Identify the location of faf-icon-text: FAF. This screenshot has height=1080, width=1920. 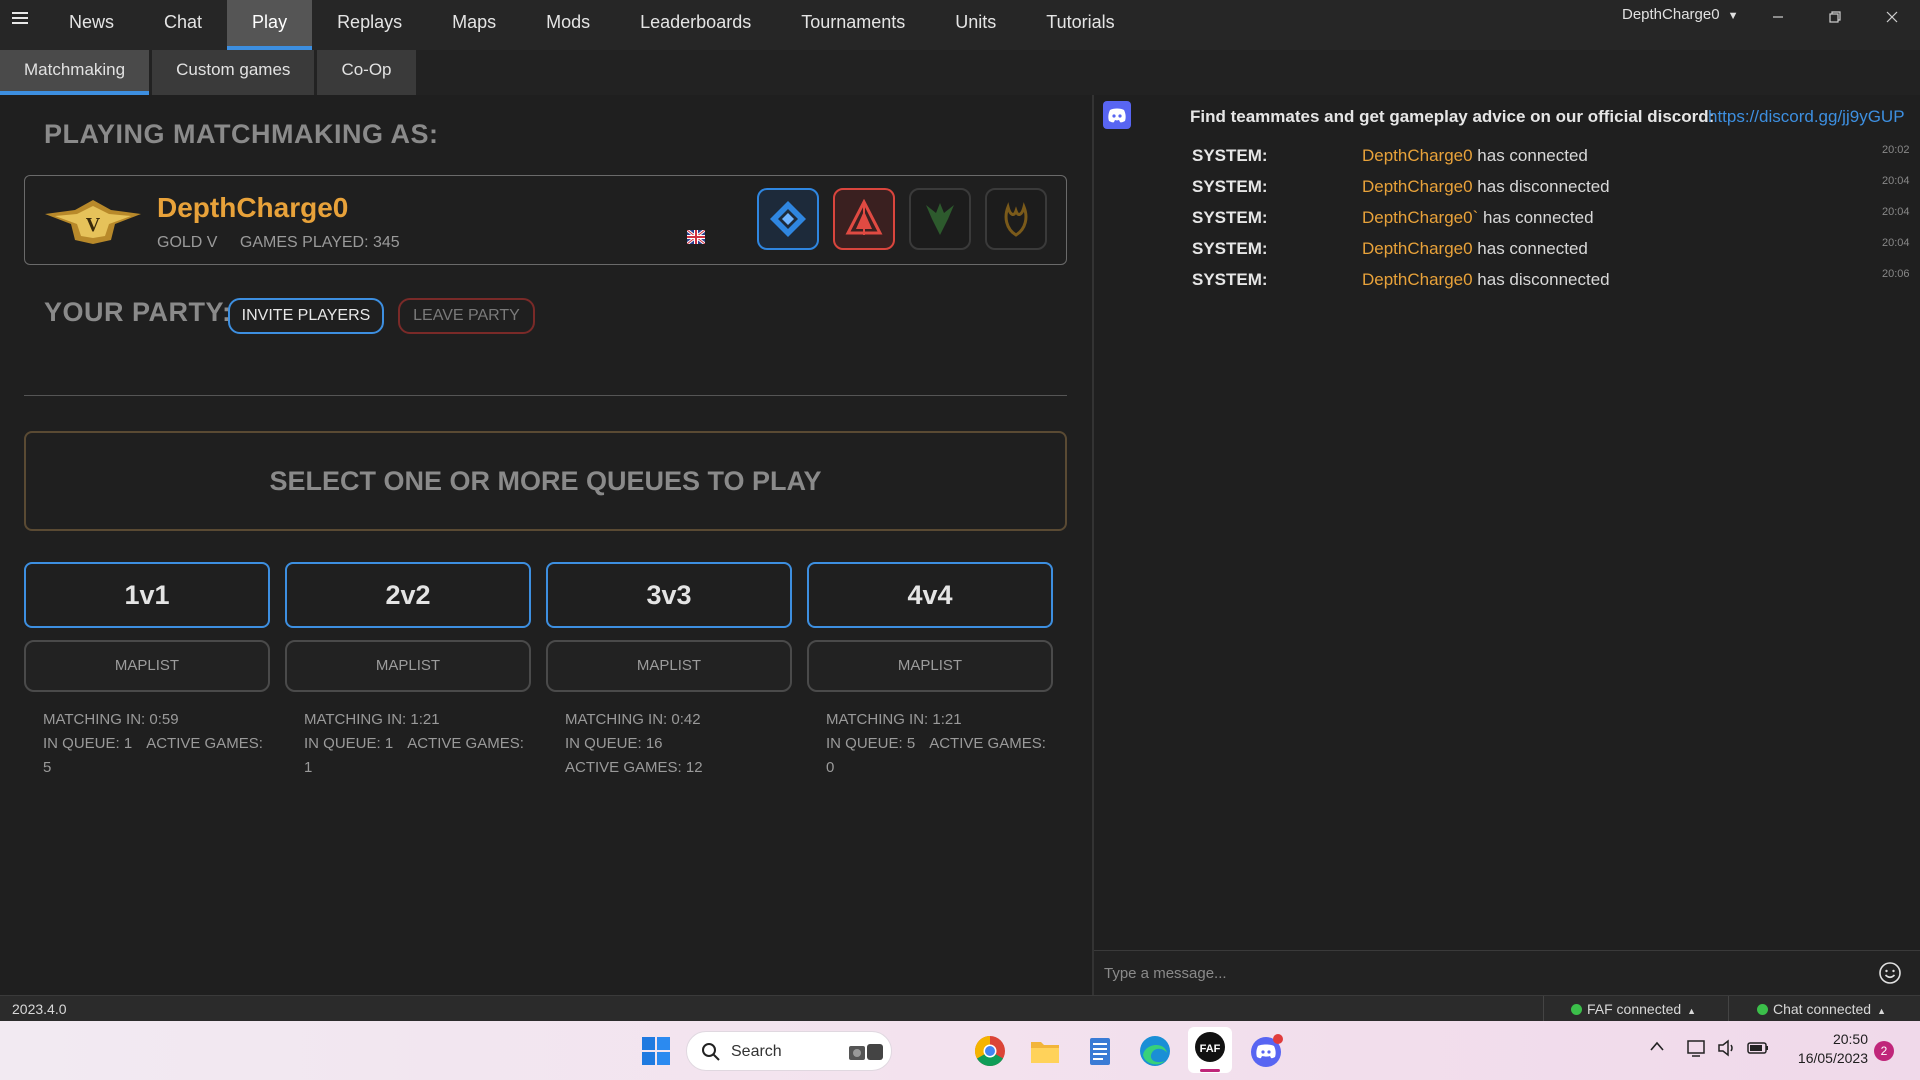
(1210, 1049).